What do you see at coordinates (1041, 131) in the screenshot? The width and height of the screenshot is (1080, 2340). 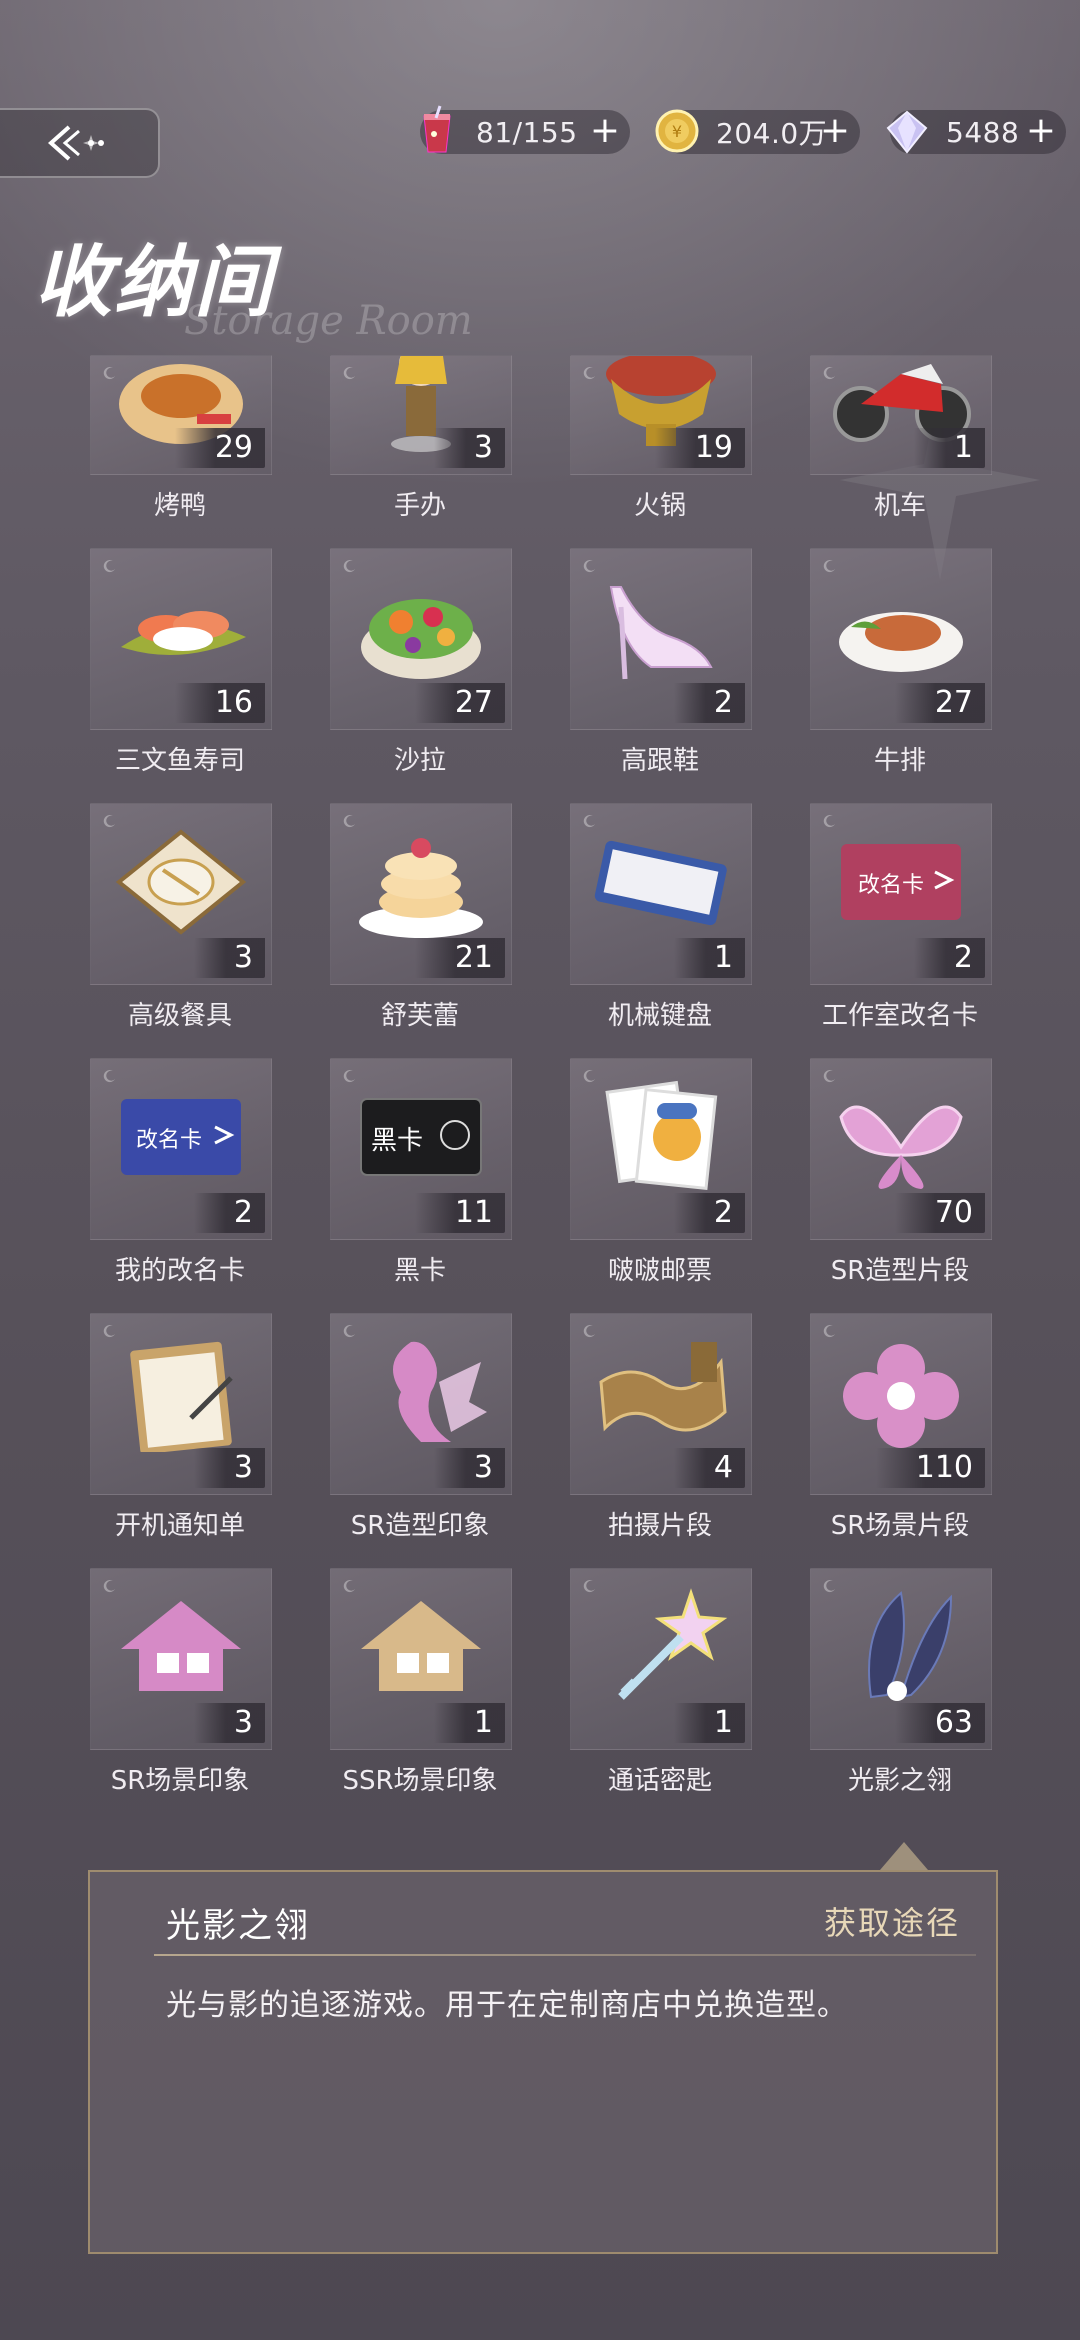 I see `add-diamond-button: +` at bounding box center [1041, 131].